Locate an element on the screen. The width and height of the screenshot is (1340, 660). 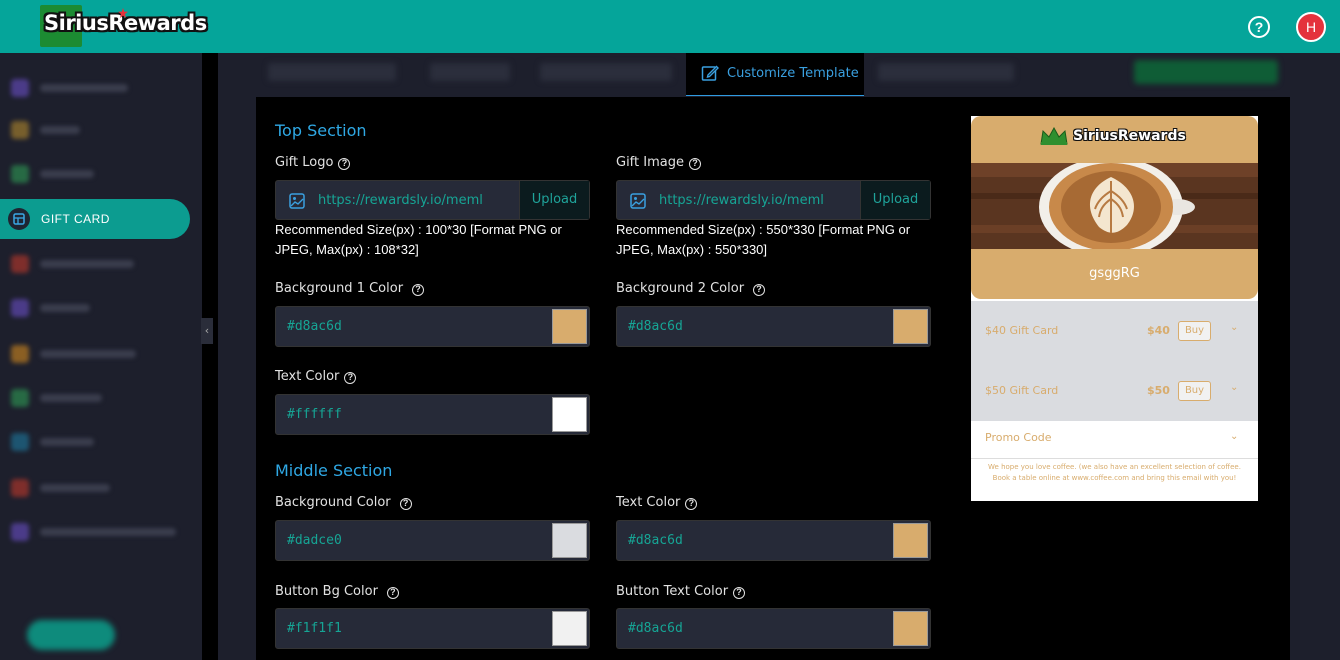
mid-text-color-input: #d8ac6d is located at coordinates (773, 540).